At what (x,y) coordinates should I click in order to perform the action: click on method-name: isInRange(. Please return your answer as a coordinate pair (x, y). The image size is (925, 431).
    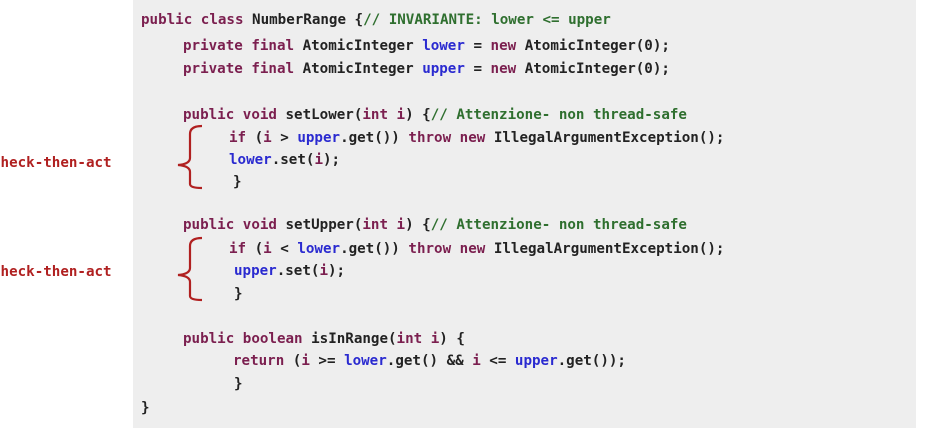
    Looking at the image, I should click on (354, 339).